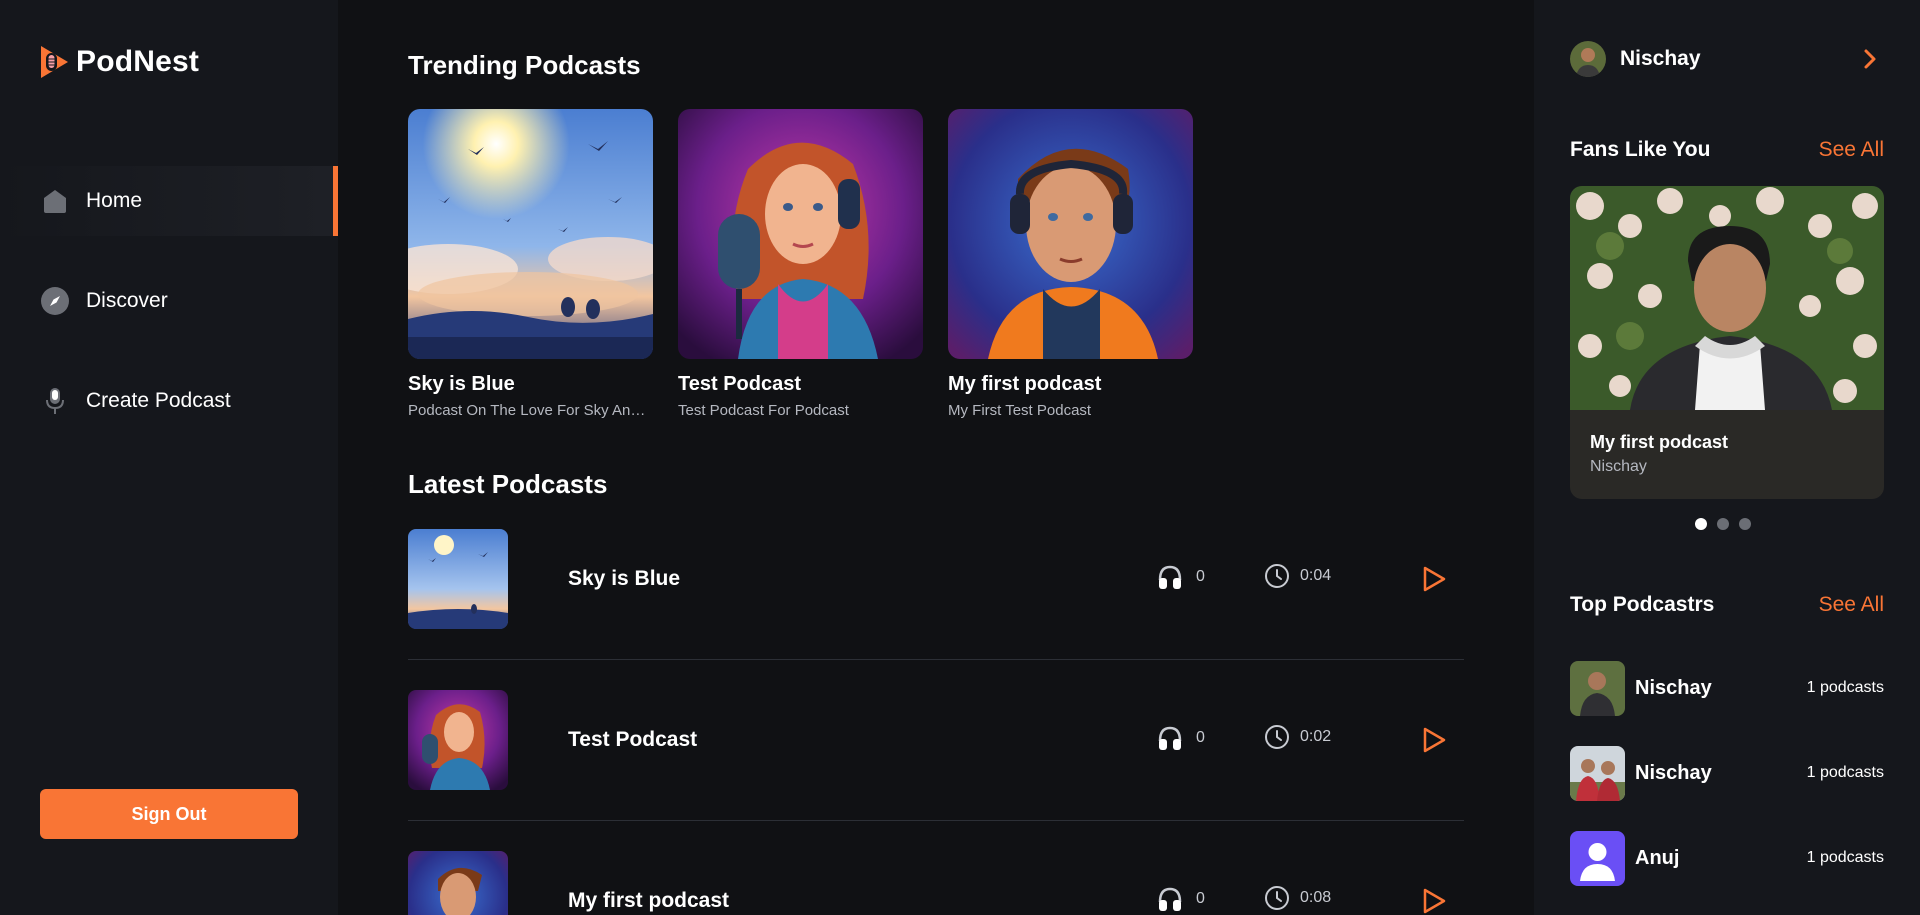 The width and height of the screenshot is (1920, 915). I want to click on user-name: Nischay, so click(1660, 58).